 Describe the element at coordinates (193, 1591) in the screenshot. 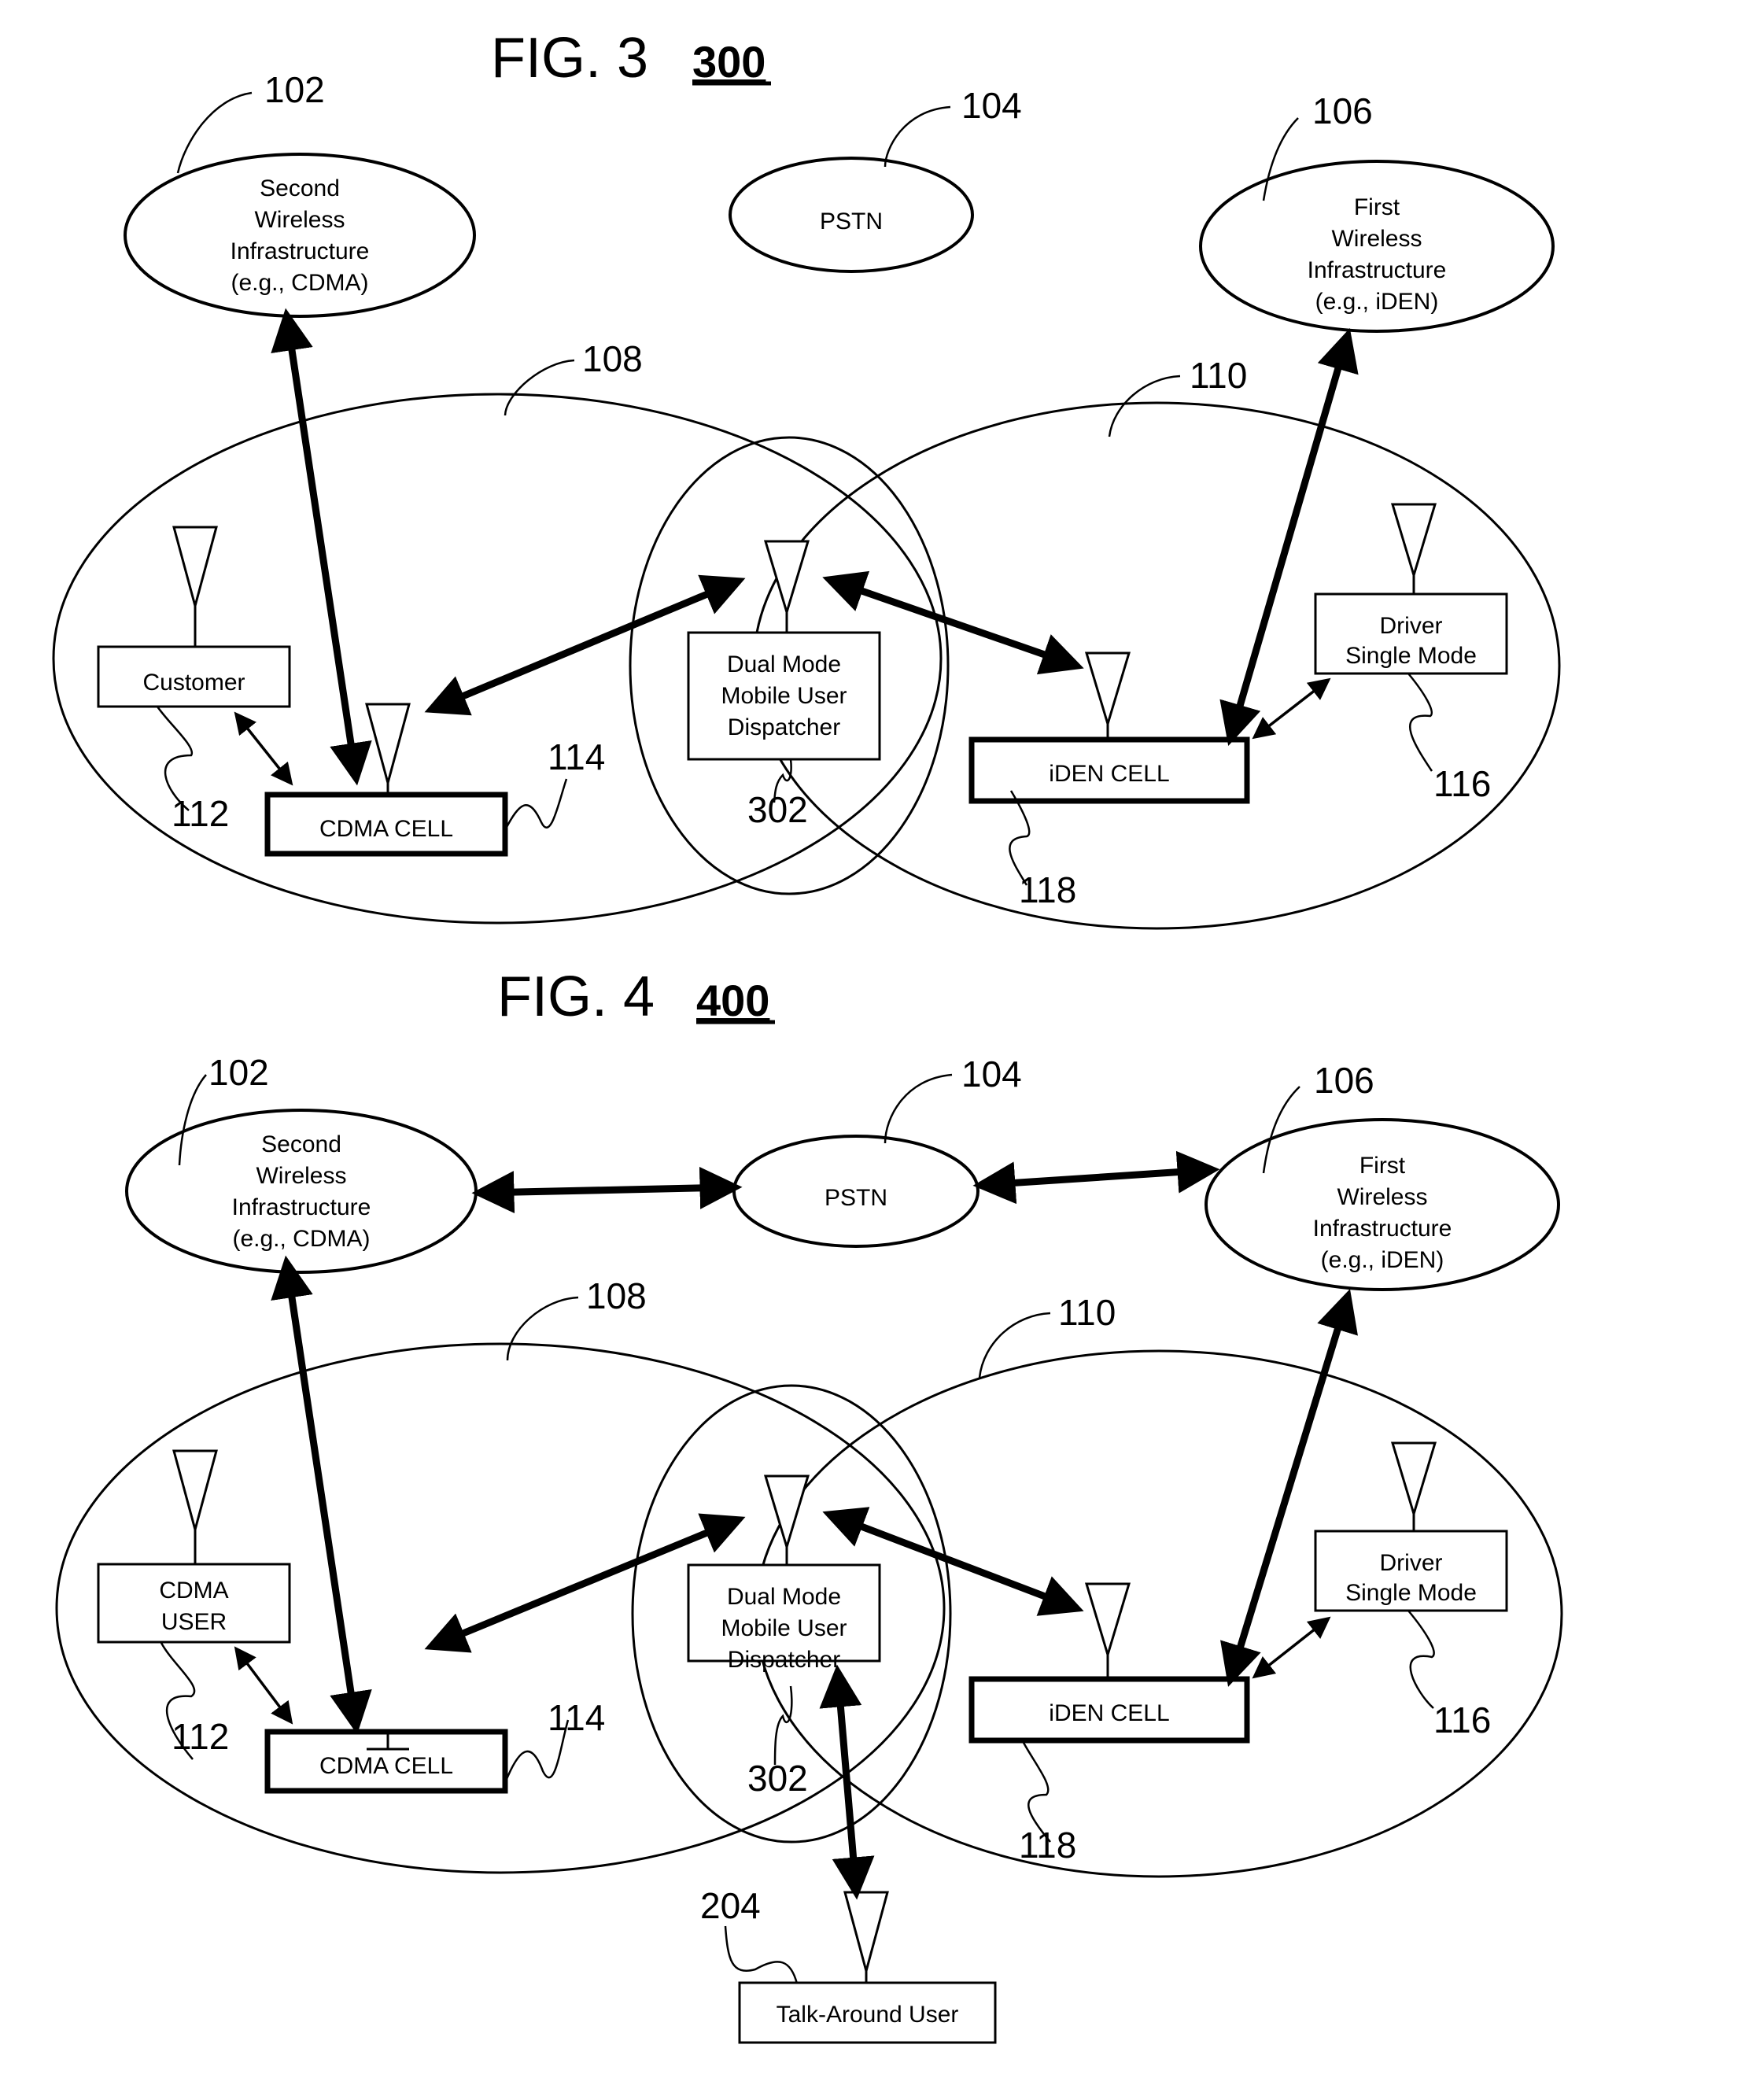

I see `user-box-label-line: CDMA` at that location.